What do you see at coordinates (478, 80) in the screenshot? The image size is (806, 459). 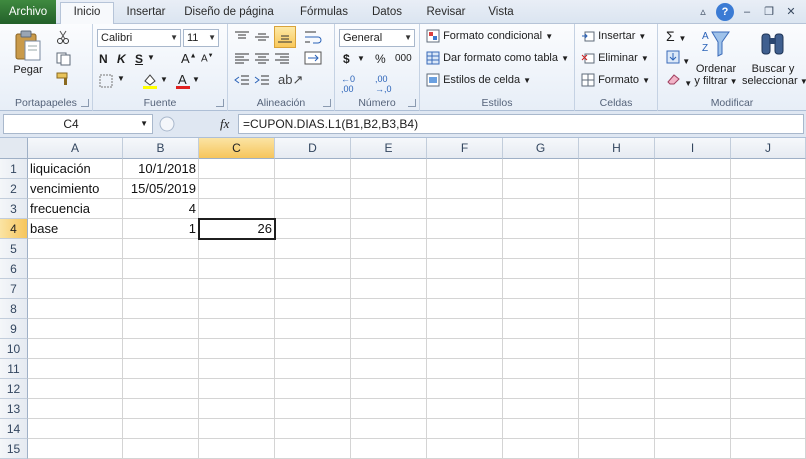 I see `cell-styles-button: Estilos de celda ▼` at bounding box center [478, 80].